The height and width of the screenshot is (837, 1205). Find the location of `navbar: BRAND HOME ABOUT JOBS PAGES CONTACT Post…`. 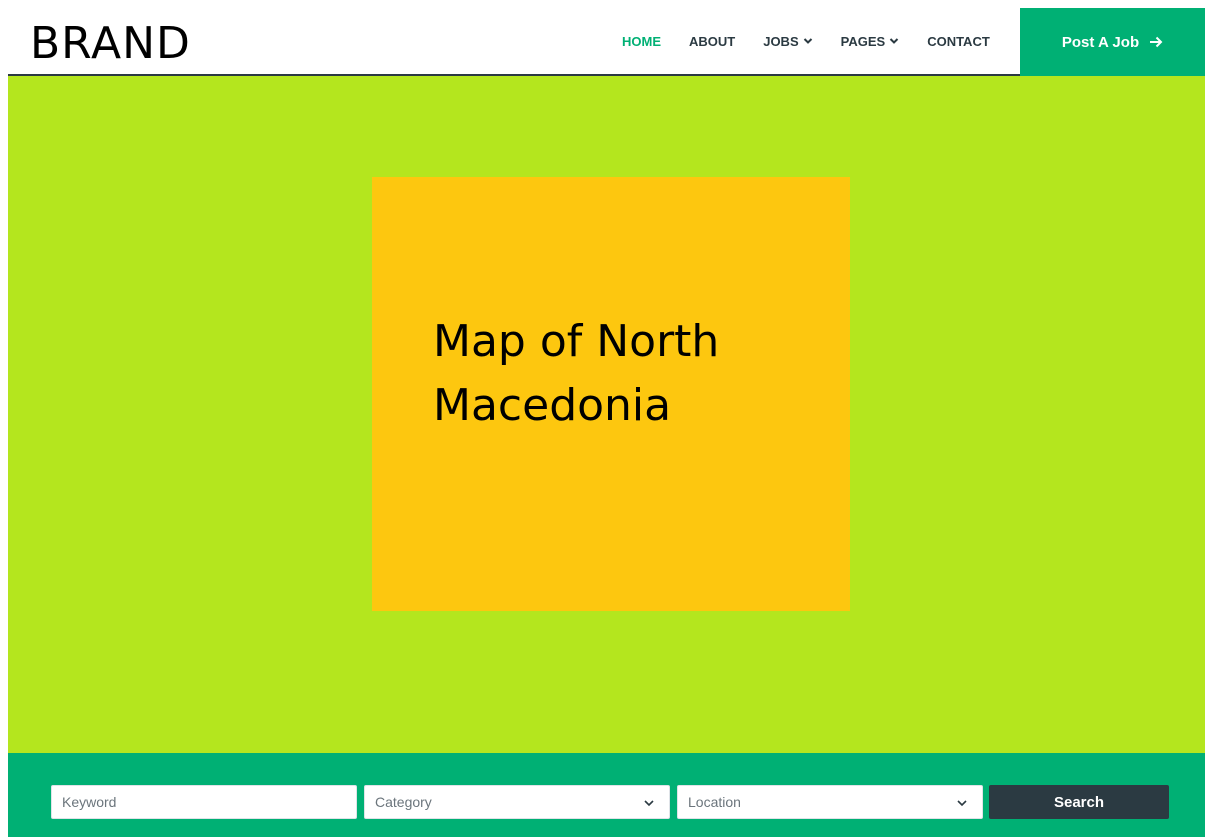

navbar: BRAND HOME ABOUT JOBS PAGES CONTACT Post… is located at coordinates (606, 42).